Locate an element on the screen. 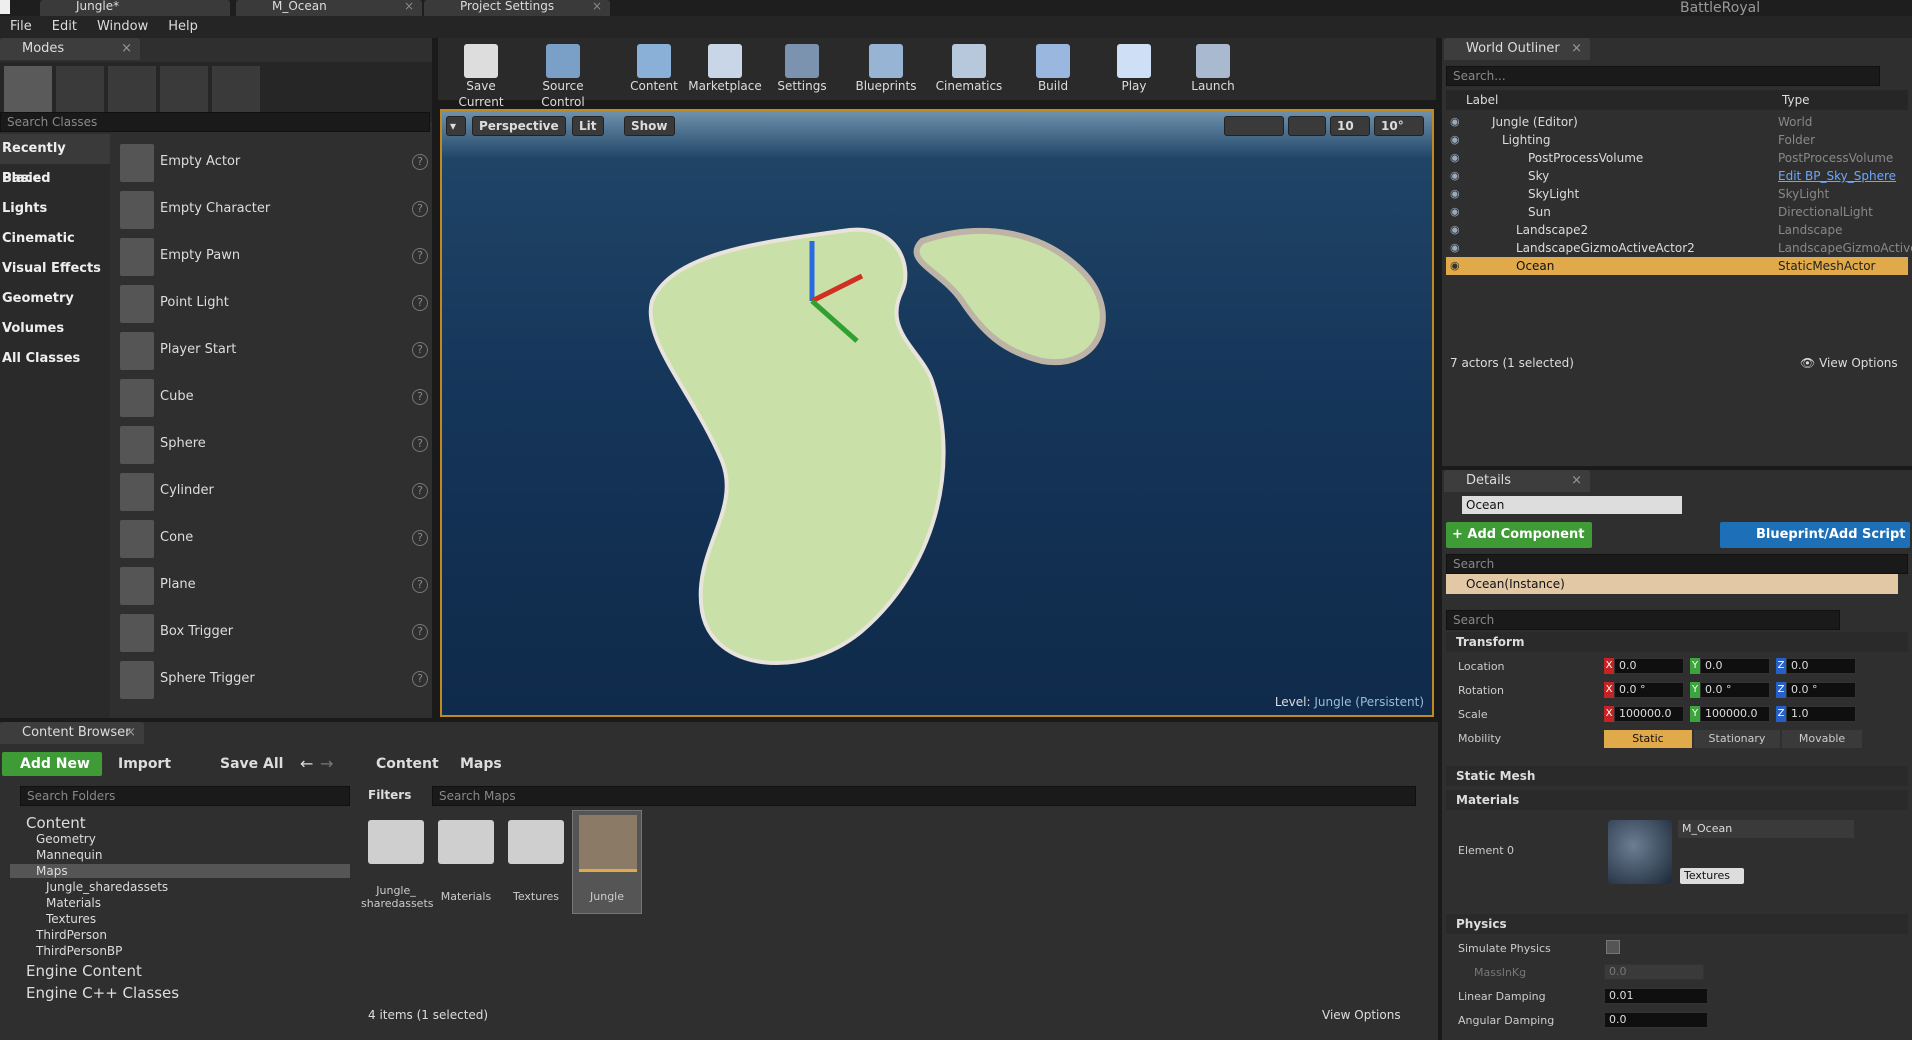  list-item: Player Start? is located at coordinates (273, 351).